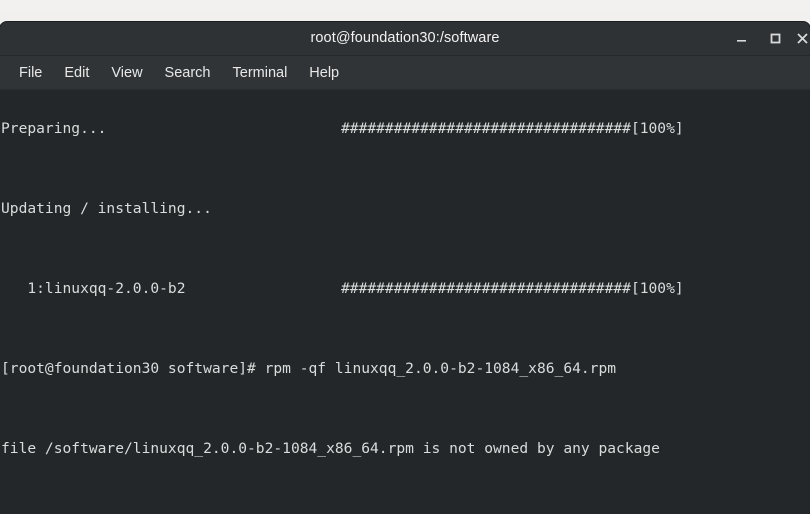 This screenshot has width=810, height=514. Describe the element at coordinates (76, 73) in the screenshot. I see `menu-item-edit: Edit` at that location.